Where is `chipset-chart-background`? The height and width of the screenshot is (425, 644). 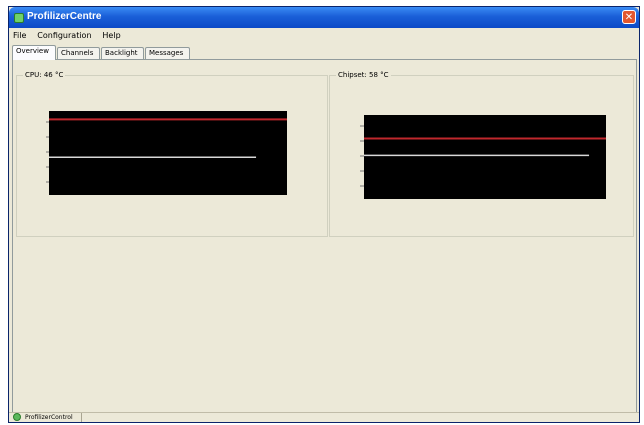
chipset-chart-background is located at coordinates (485, 157).